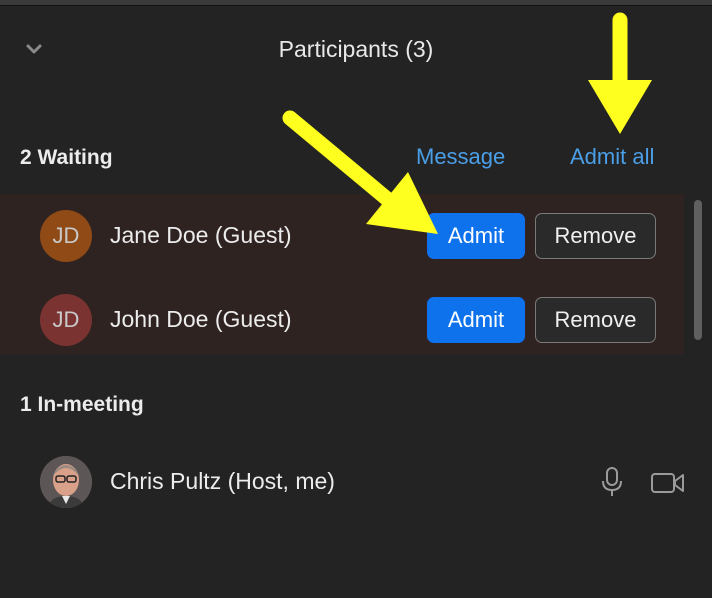 This screenshot has width=712, height=598. What do you see at coordinates (66, 482) in the screenshot?
I see `host-avatar` at bounding box center [66, 482].